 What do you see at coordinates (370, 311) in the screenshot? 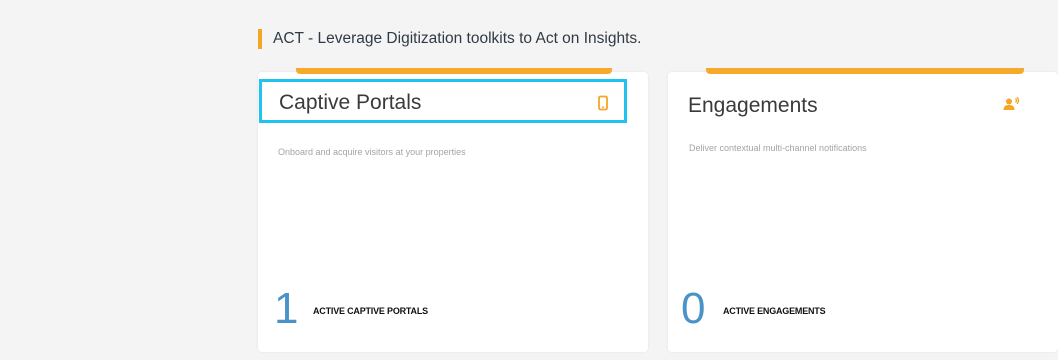
I see `active-count-label: ACTIVE CAPTIVE PORTALS` at bounding box center [370, 311].